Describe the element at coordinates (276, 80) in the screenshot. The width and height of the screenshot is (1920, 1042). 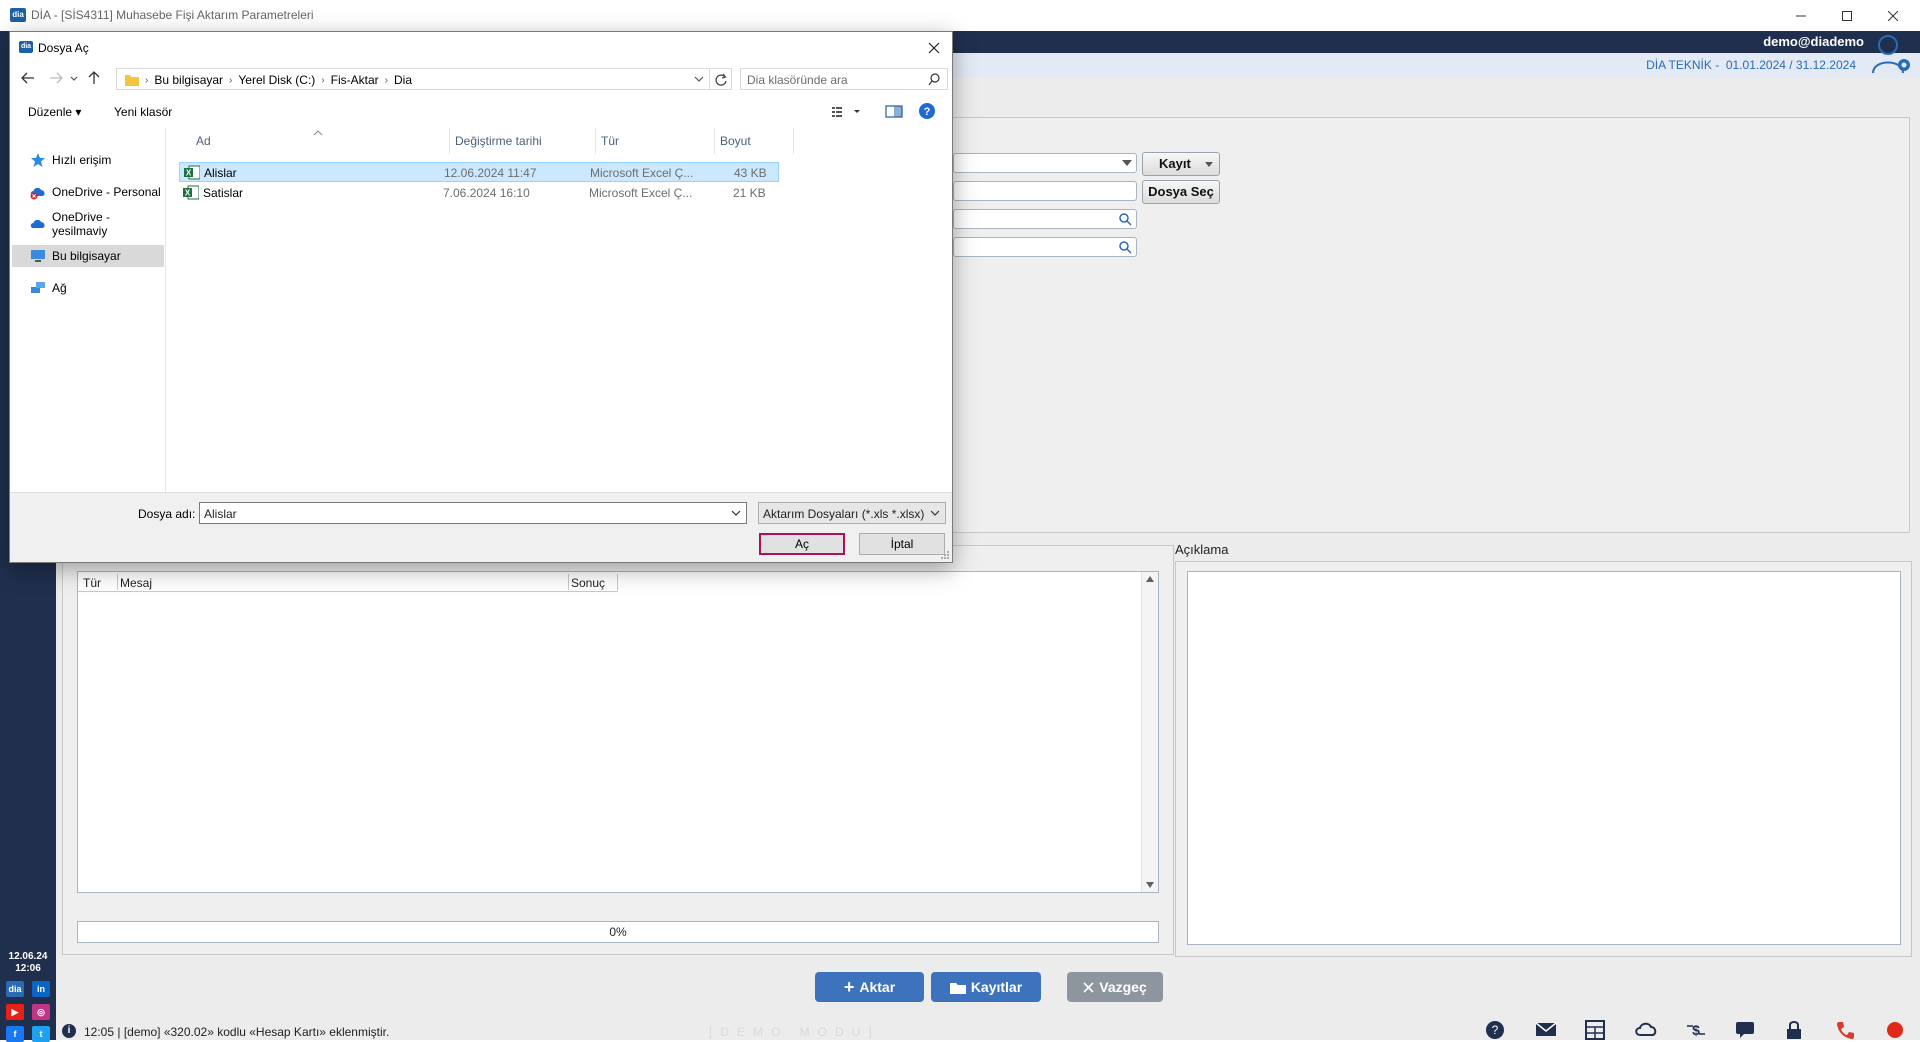
I see `breadcrumb-item: Yerel Disk (C:)` at that location.